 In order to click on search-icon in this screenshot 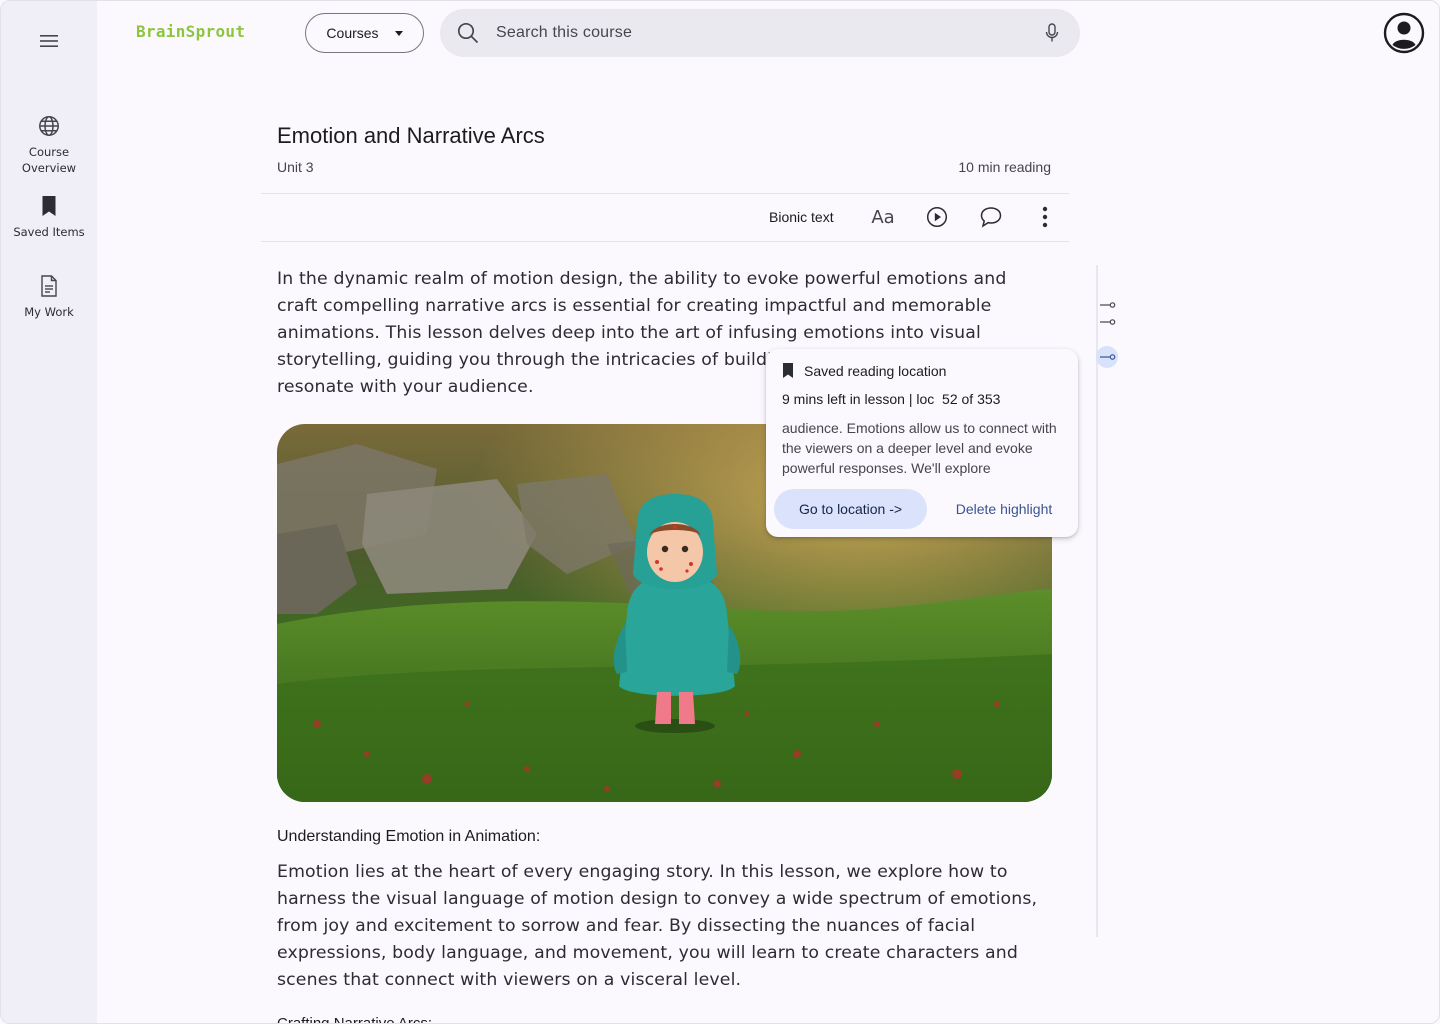, I will do `click(468, 33)`.